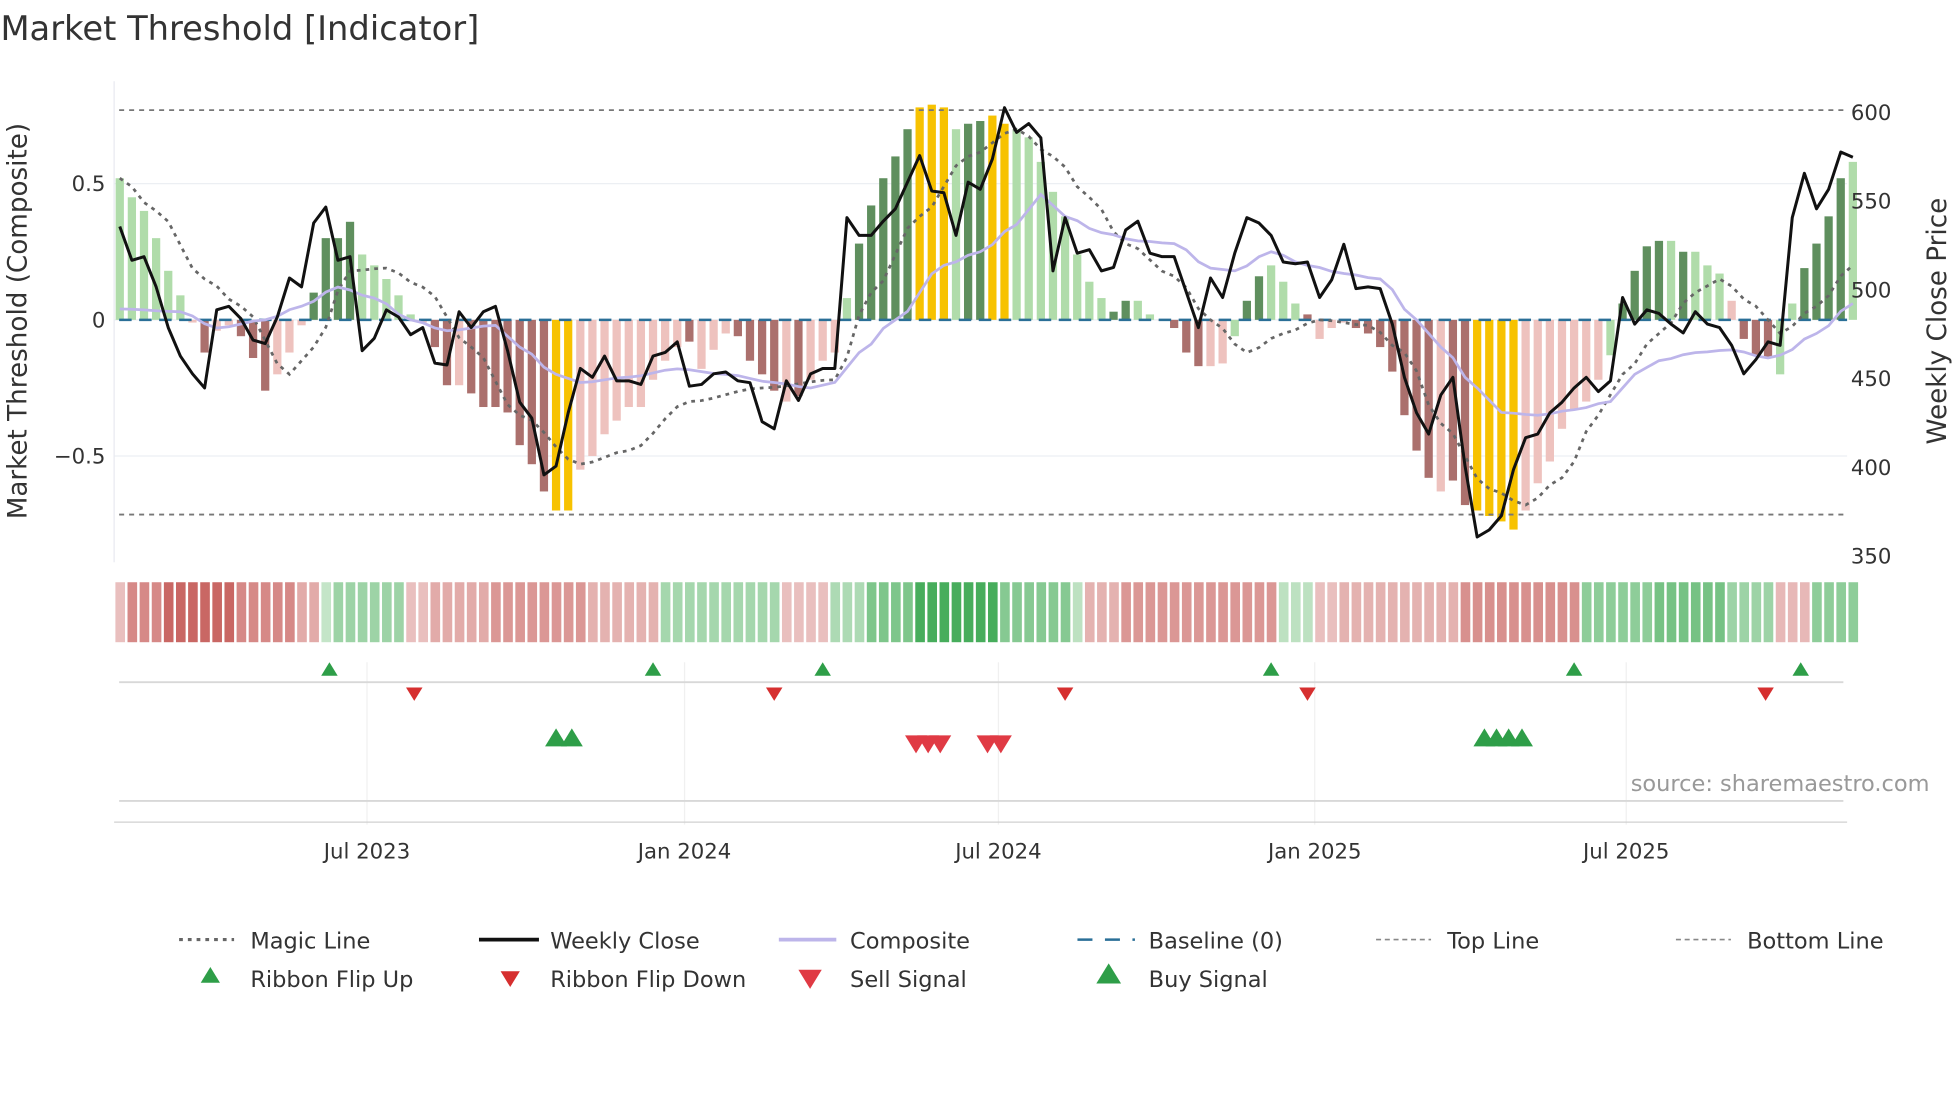 This screenshot has height=1102, width=1960. What do you see at coordinates (1492, 941) in the screenshot?
I see `legend-label: Top Line` at bounding box center [1492, 941].